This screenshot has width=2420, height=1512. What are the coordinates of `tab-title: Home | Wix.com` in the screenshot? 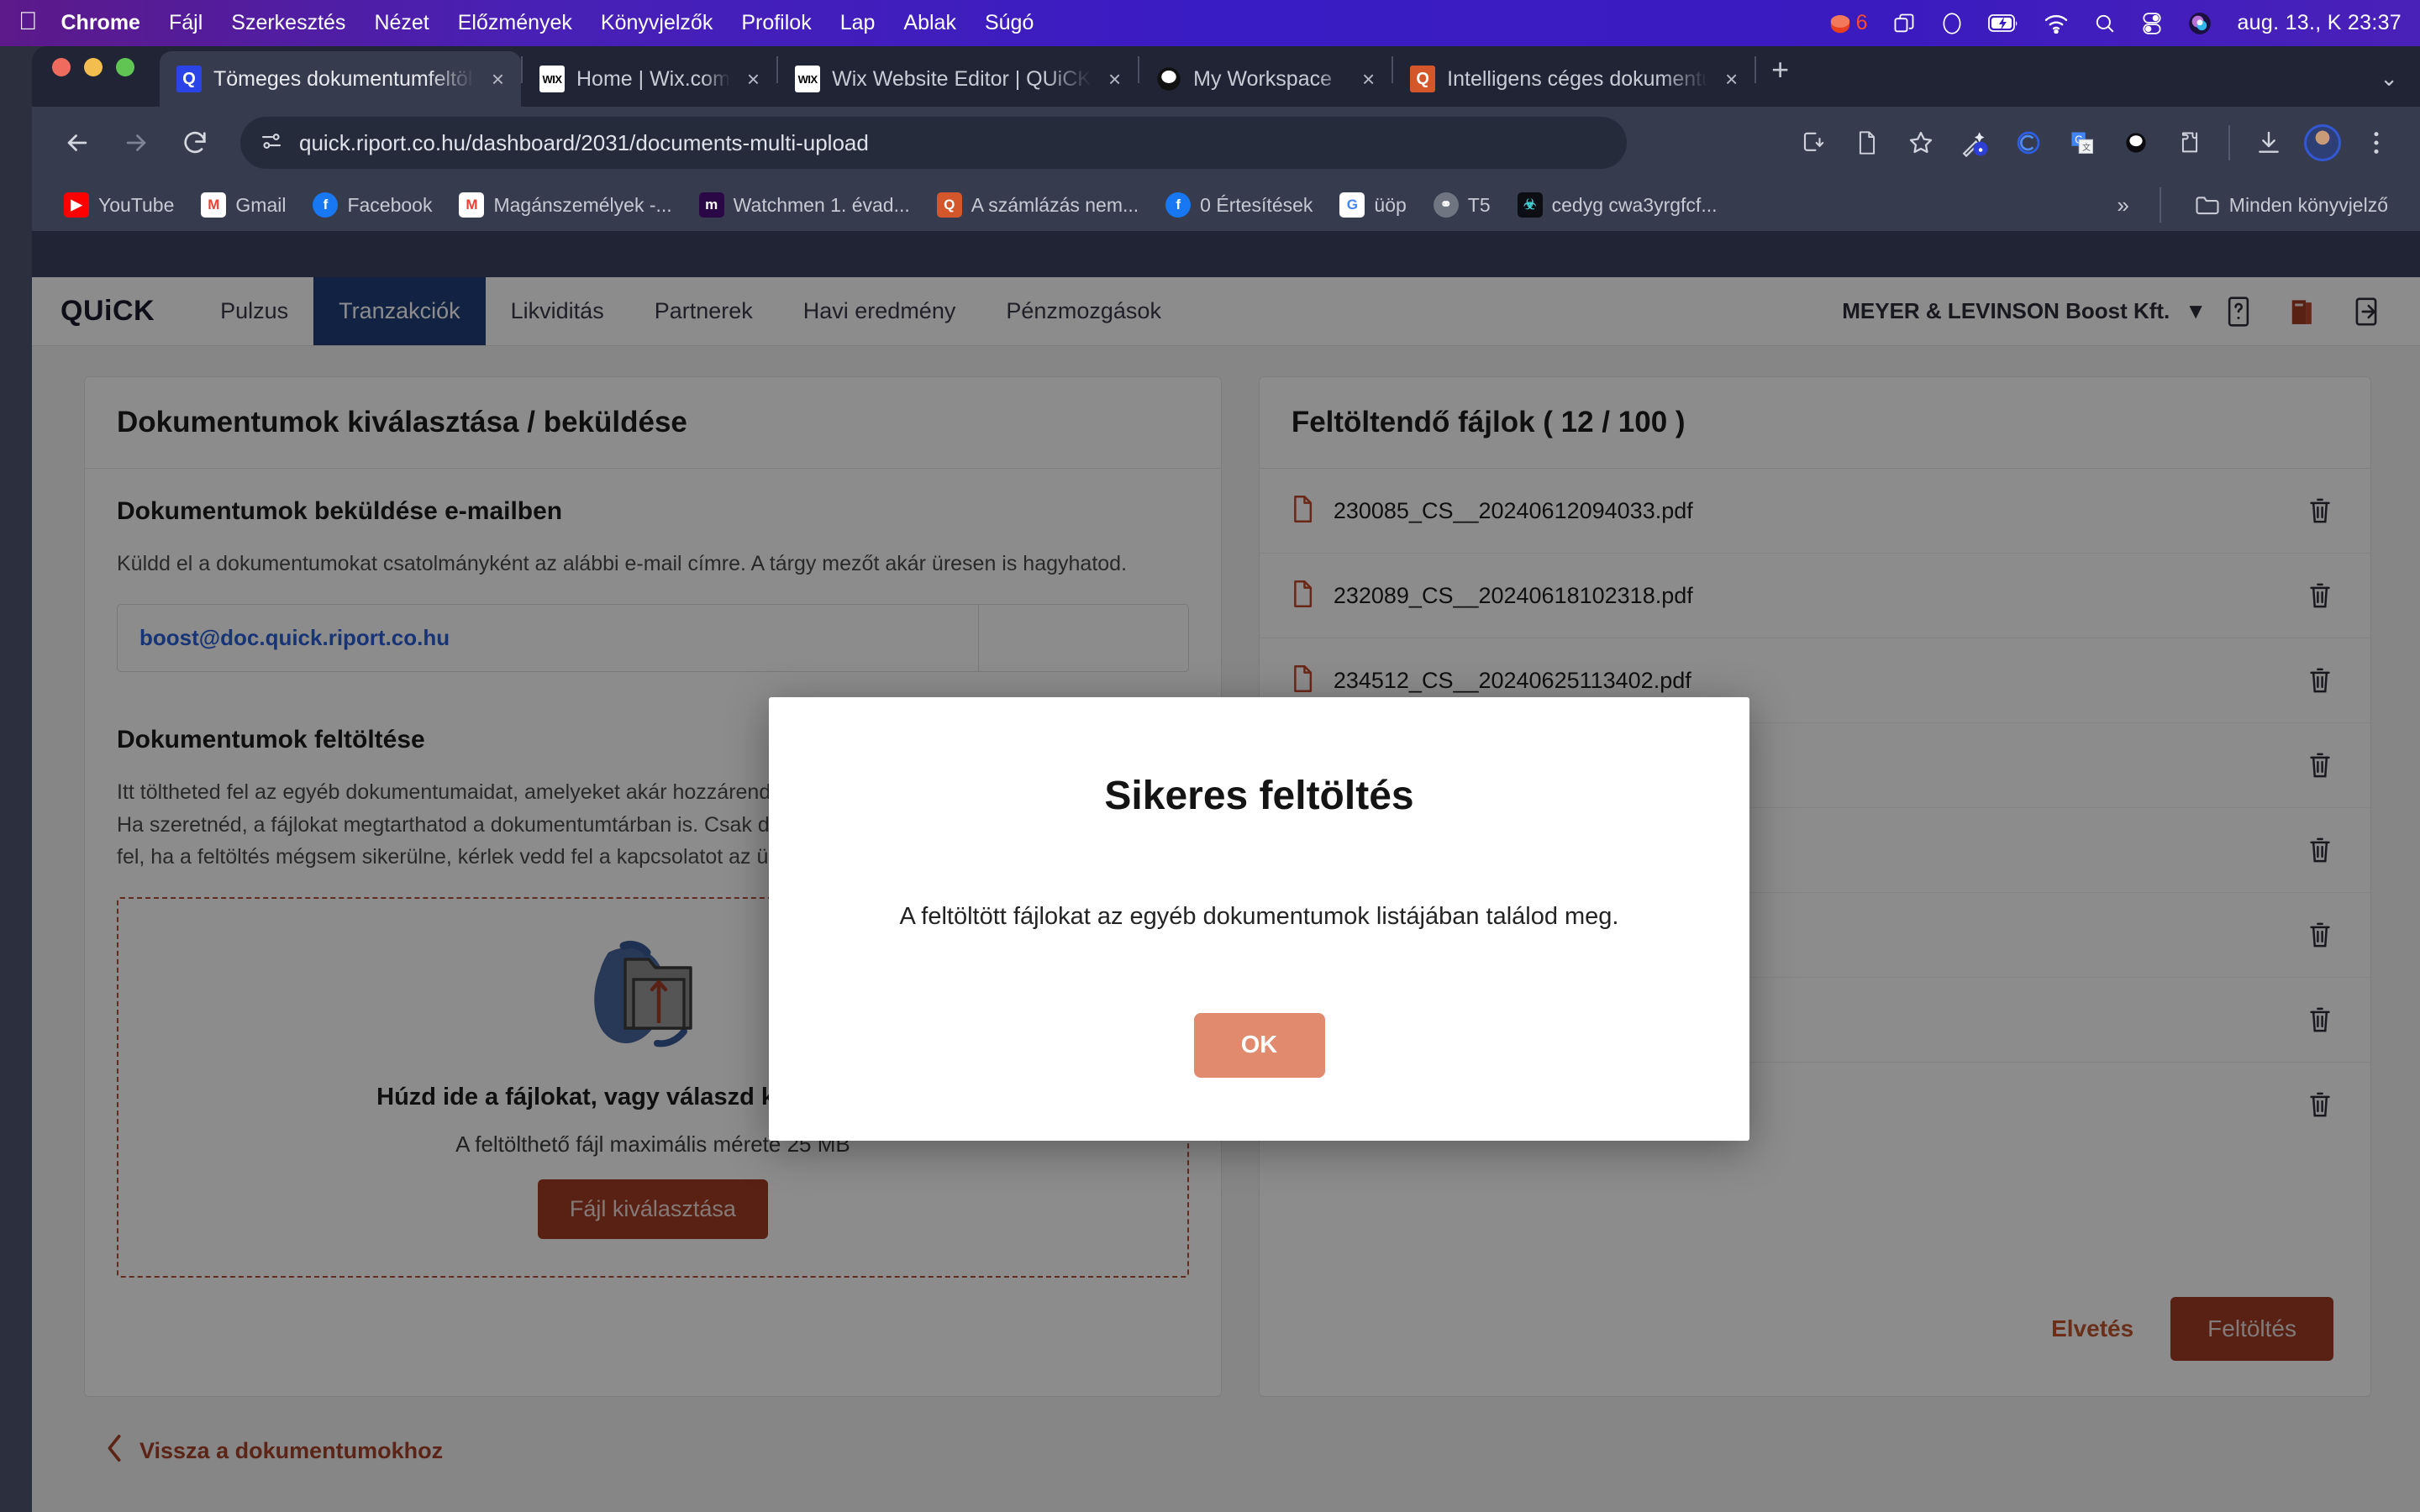 It's located at (653, 78).